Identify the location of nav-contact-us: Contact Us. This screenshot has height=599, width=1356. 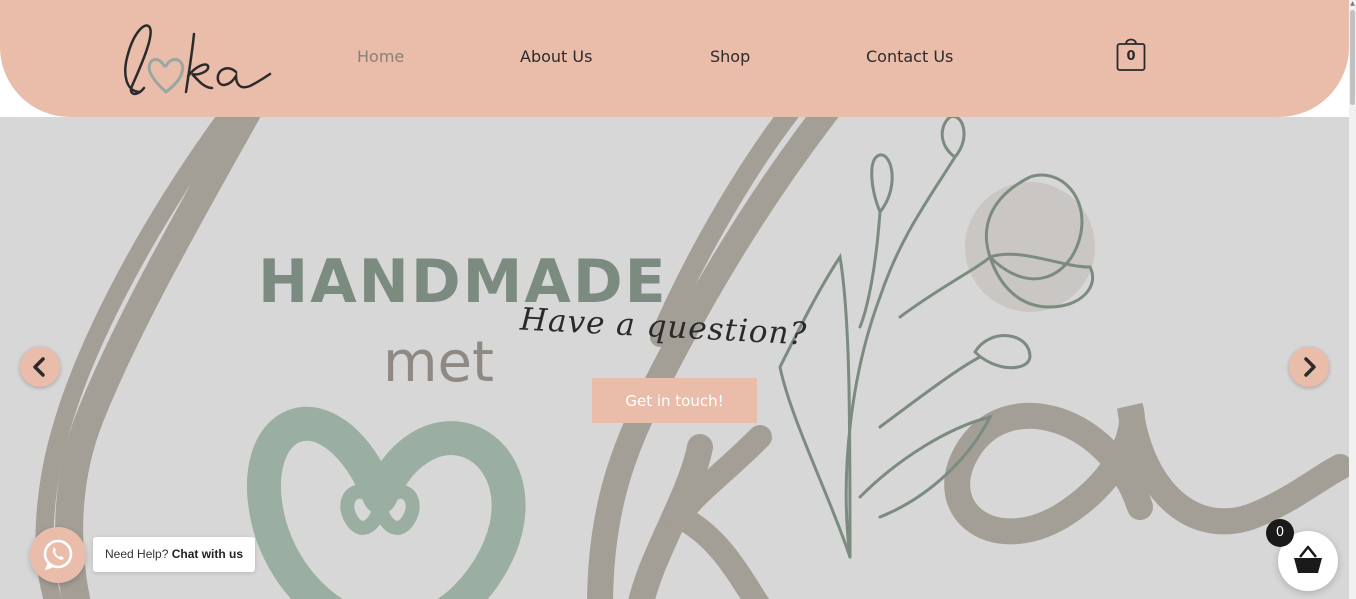
(909, 56).